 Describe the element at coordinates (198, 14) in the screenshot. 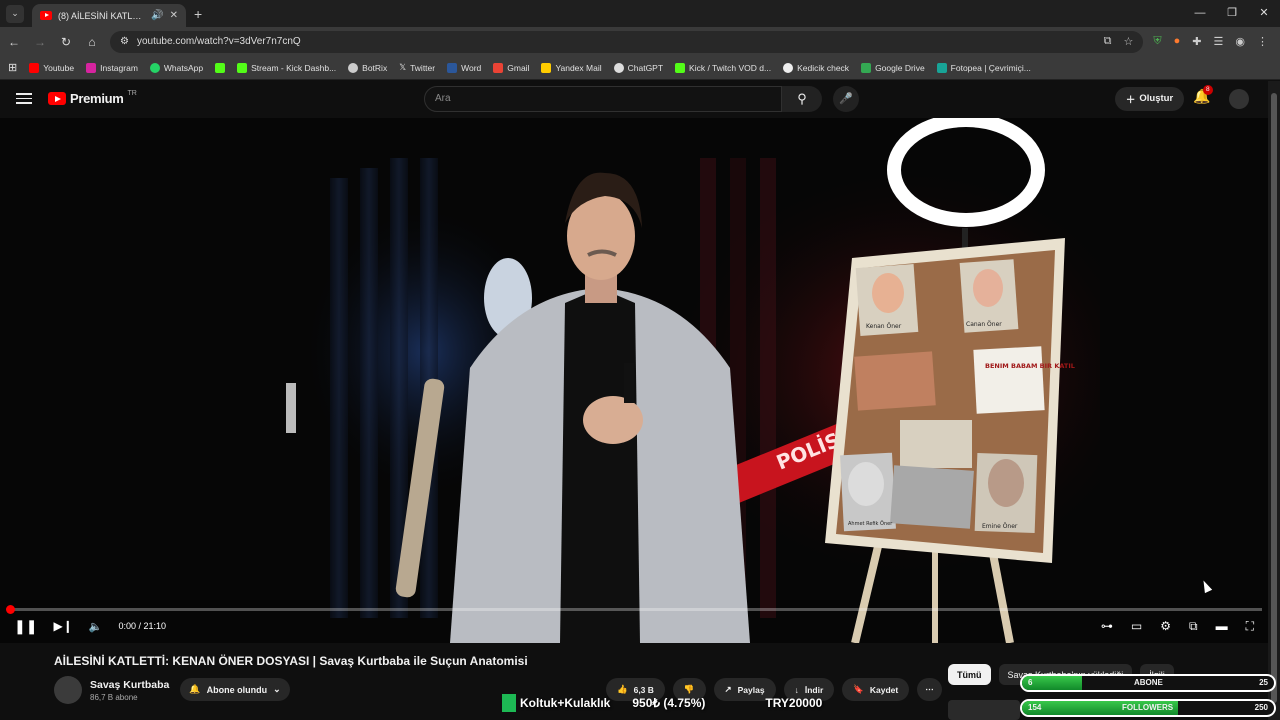

I see `new-tab-icon: +` at that location.